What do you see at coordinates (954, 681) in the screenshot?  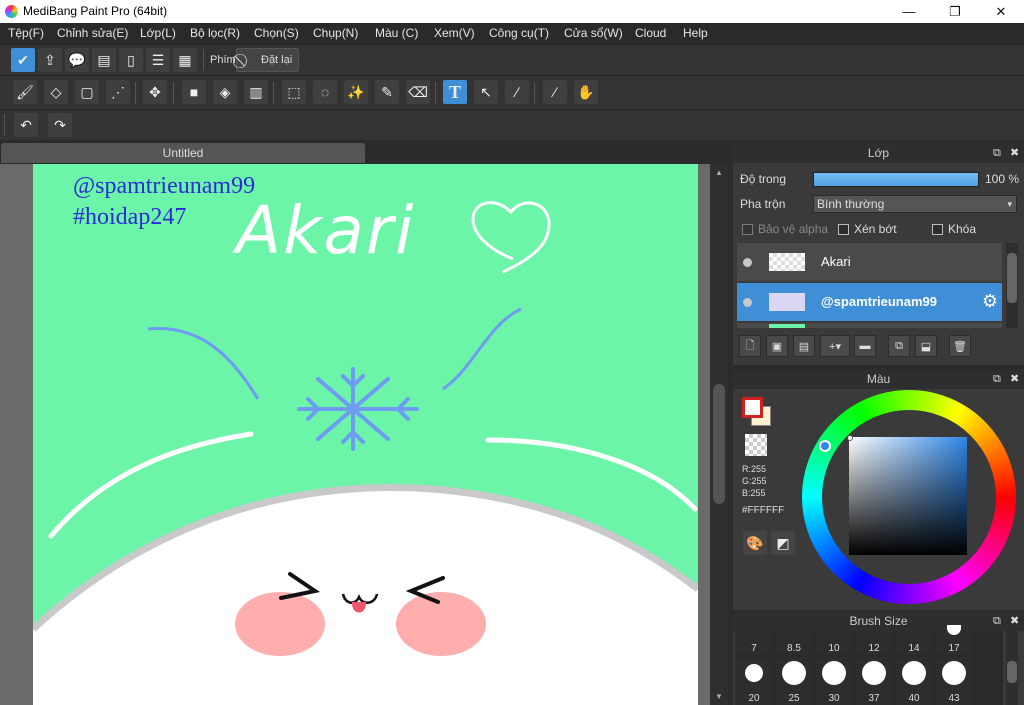 I see `brush-size-43: 43` at bounding box center [954, 681].